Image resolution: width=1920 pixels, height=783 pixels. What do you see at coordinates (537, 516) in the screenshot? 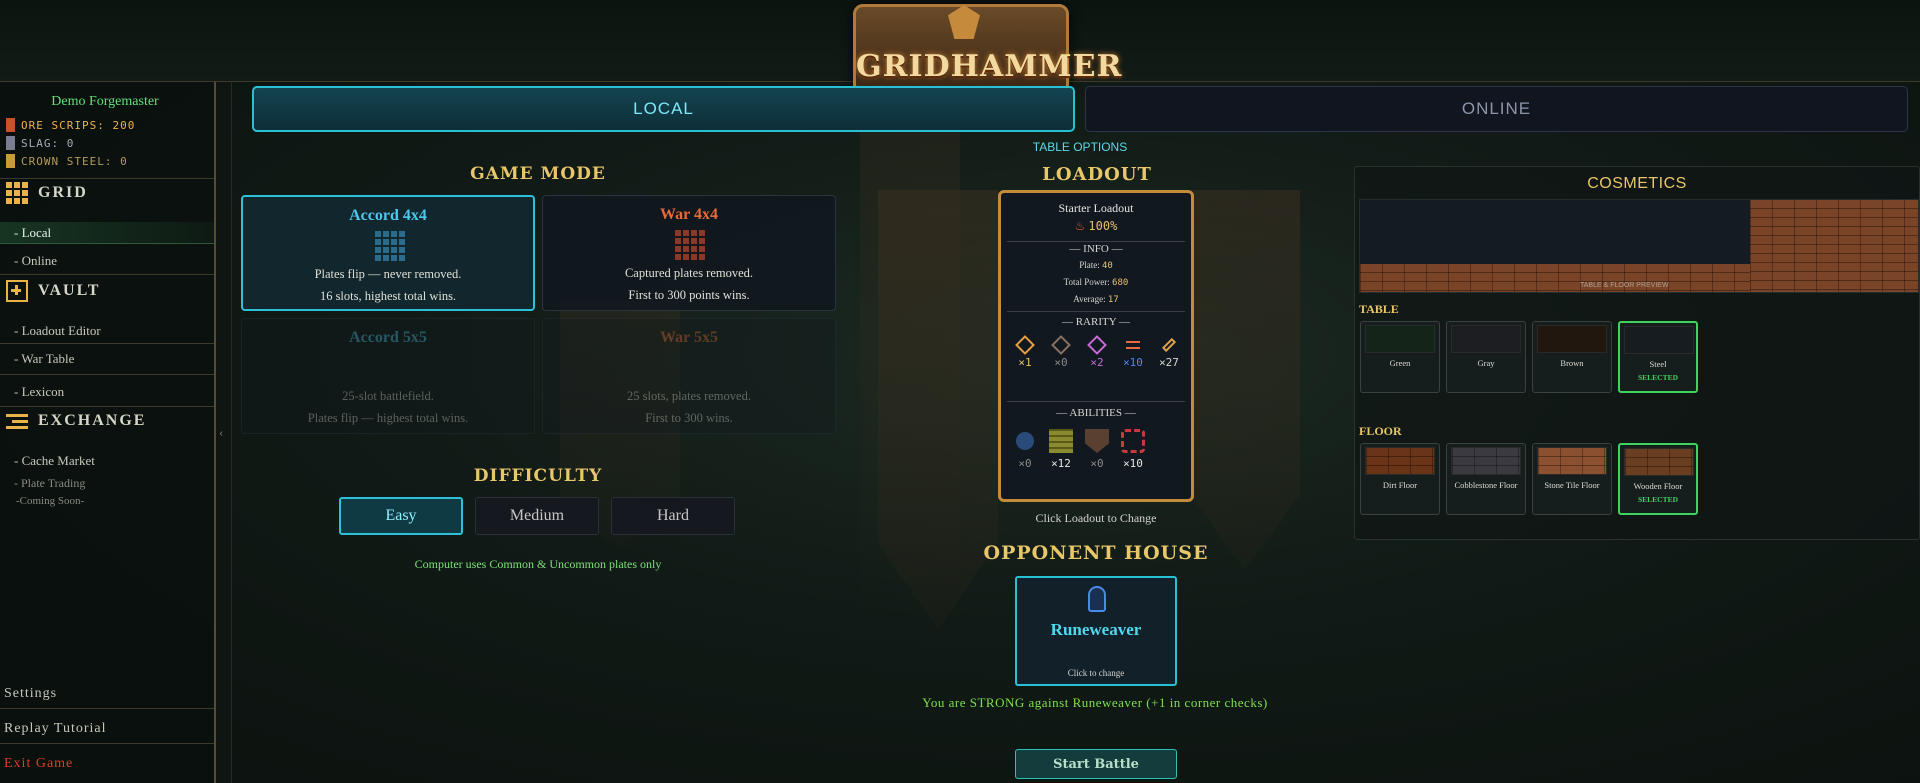
I see `difficulty-medium-button: Medium` at bounding box center [537, 516].